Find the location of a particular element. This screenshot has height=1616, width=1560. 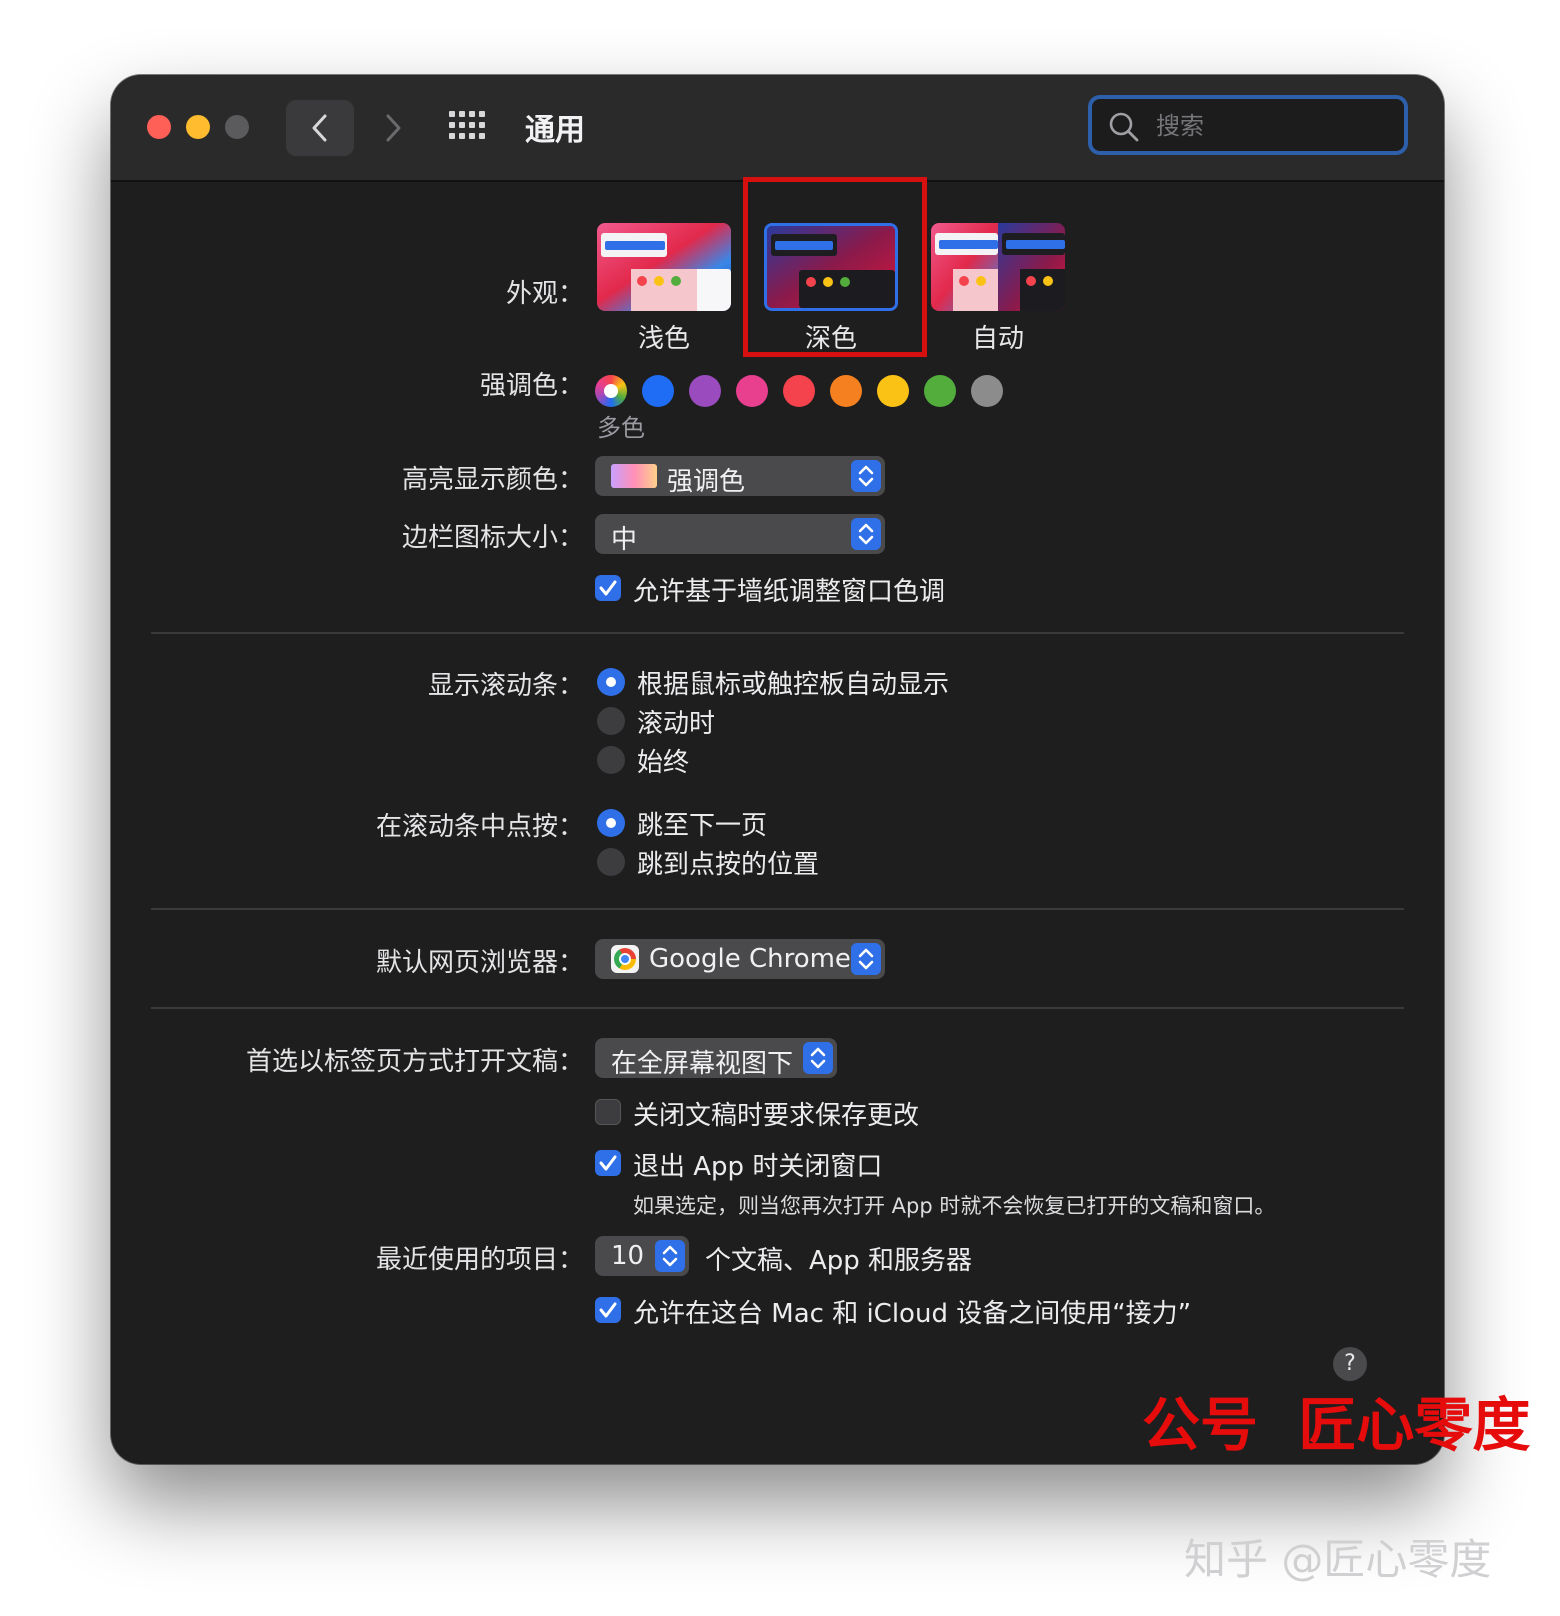

click-spot-radio is located at coordinates (611, 862).